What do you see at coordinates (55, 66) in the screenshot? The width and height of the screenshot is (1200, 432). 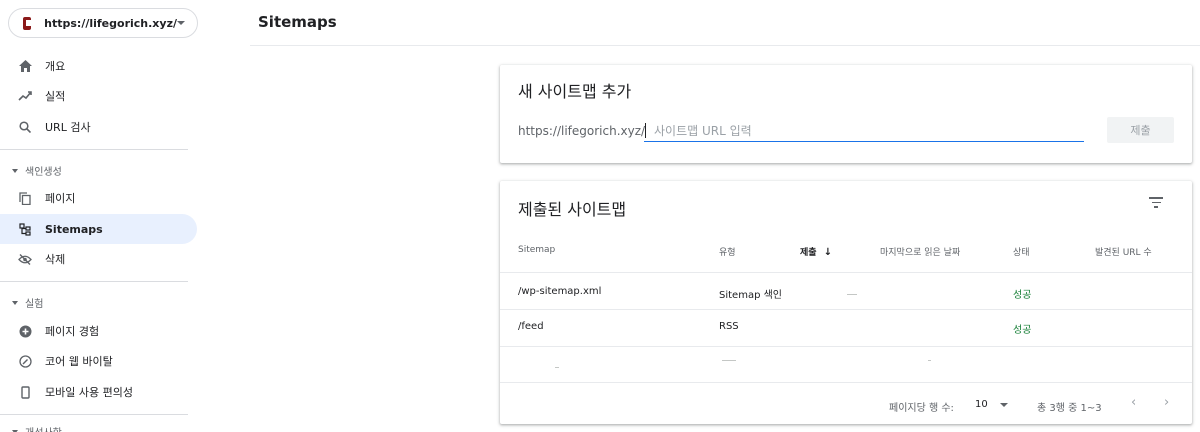 I see `sidebar-item-label: 개요` at bounding box center [55, 66].